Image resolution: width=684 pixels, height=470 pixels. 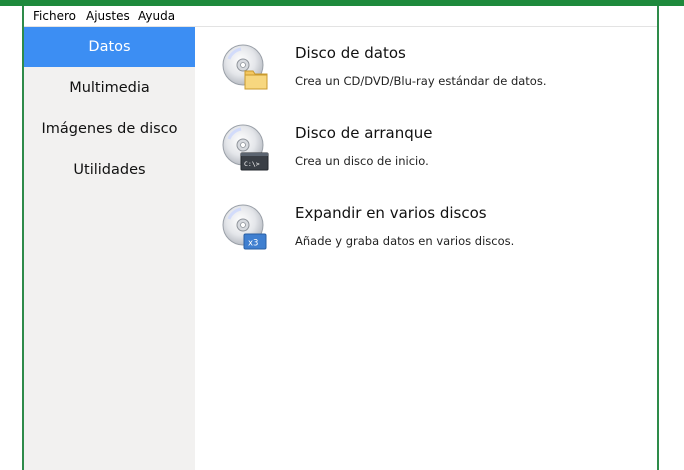 I want to click on option-title: Expandir en varios discos, so click(x=391, y=213).